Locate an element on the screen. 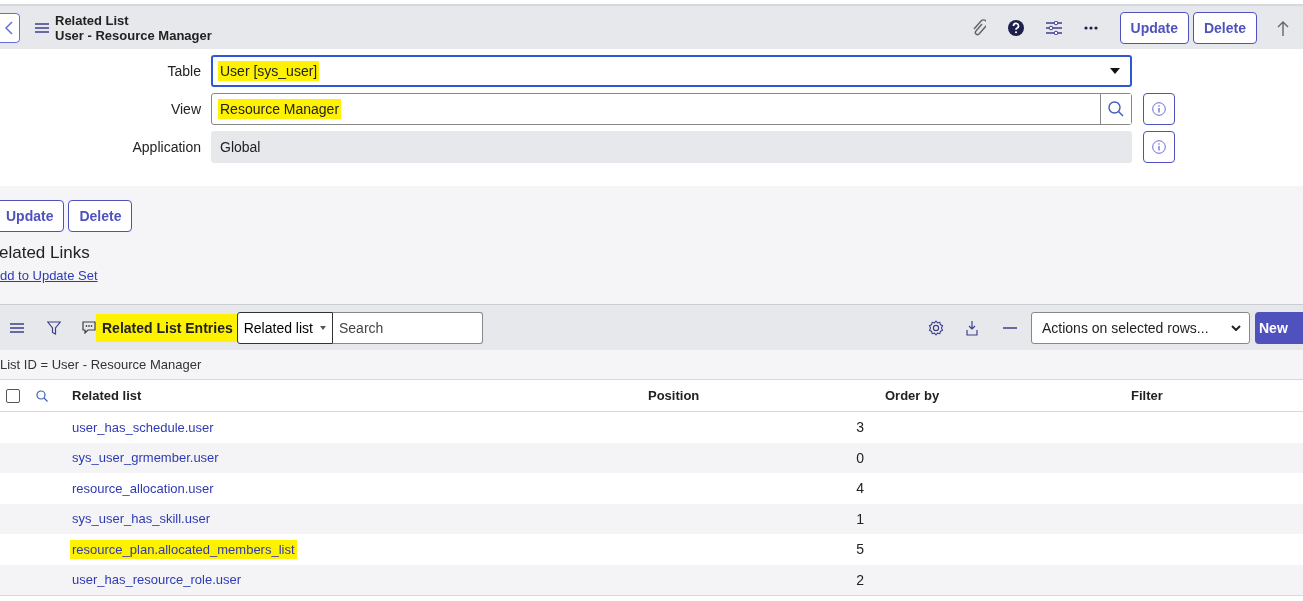 Image resolution: width=1303 pixels, height=601 pixels. search-column-select: Related list is located at coordinates (284, 327).